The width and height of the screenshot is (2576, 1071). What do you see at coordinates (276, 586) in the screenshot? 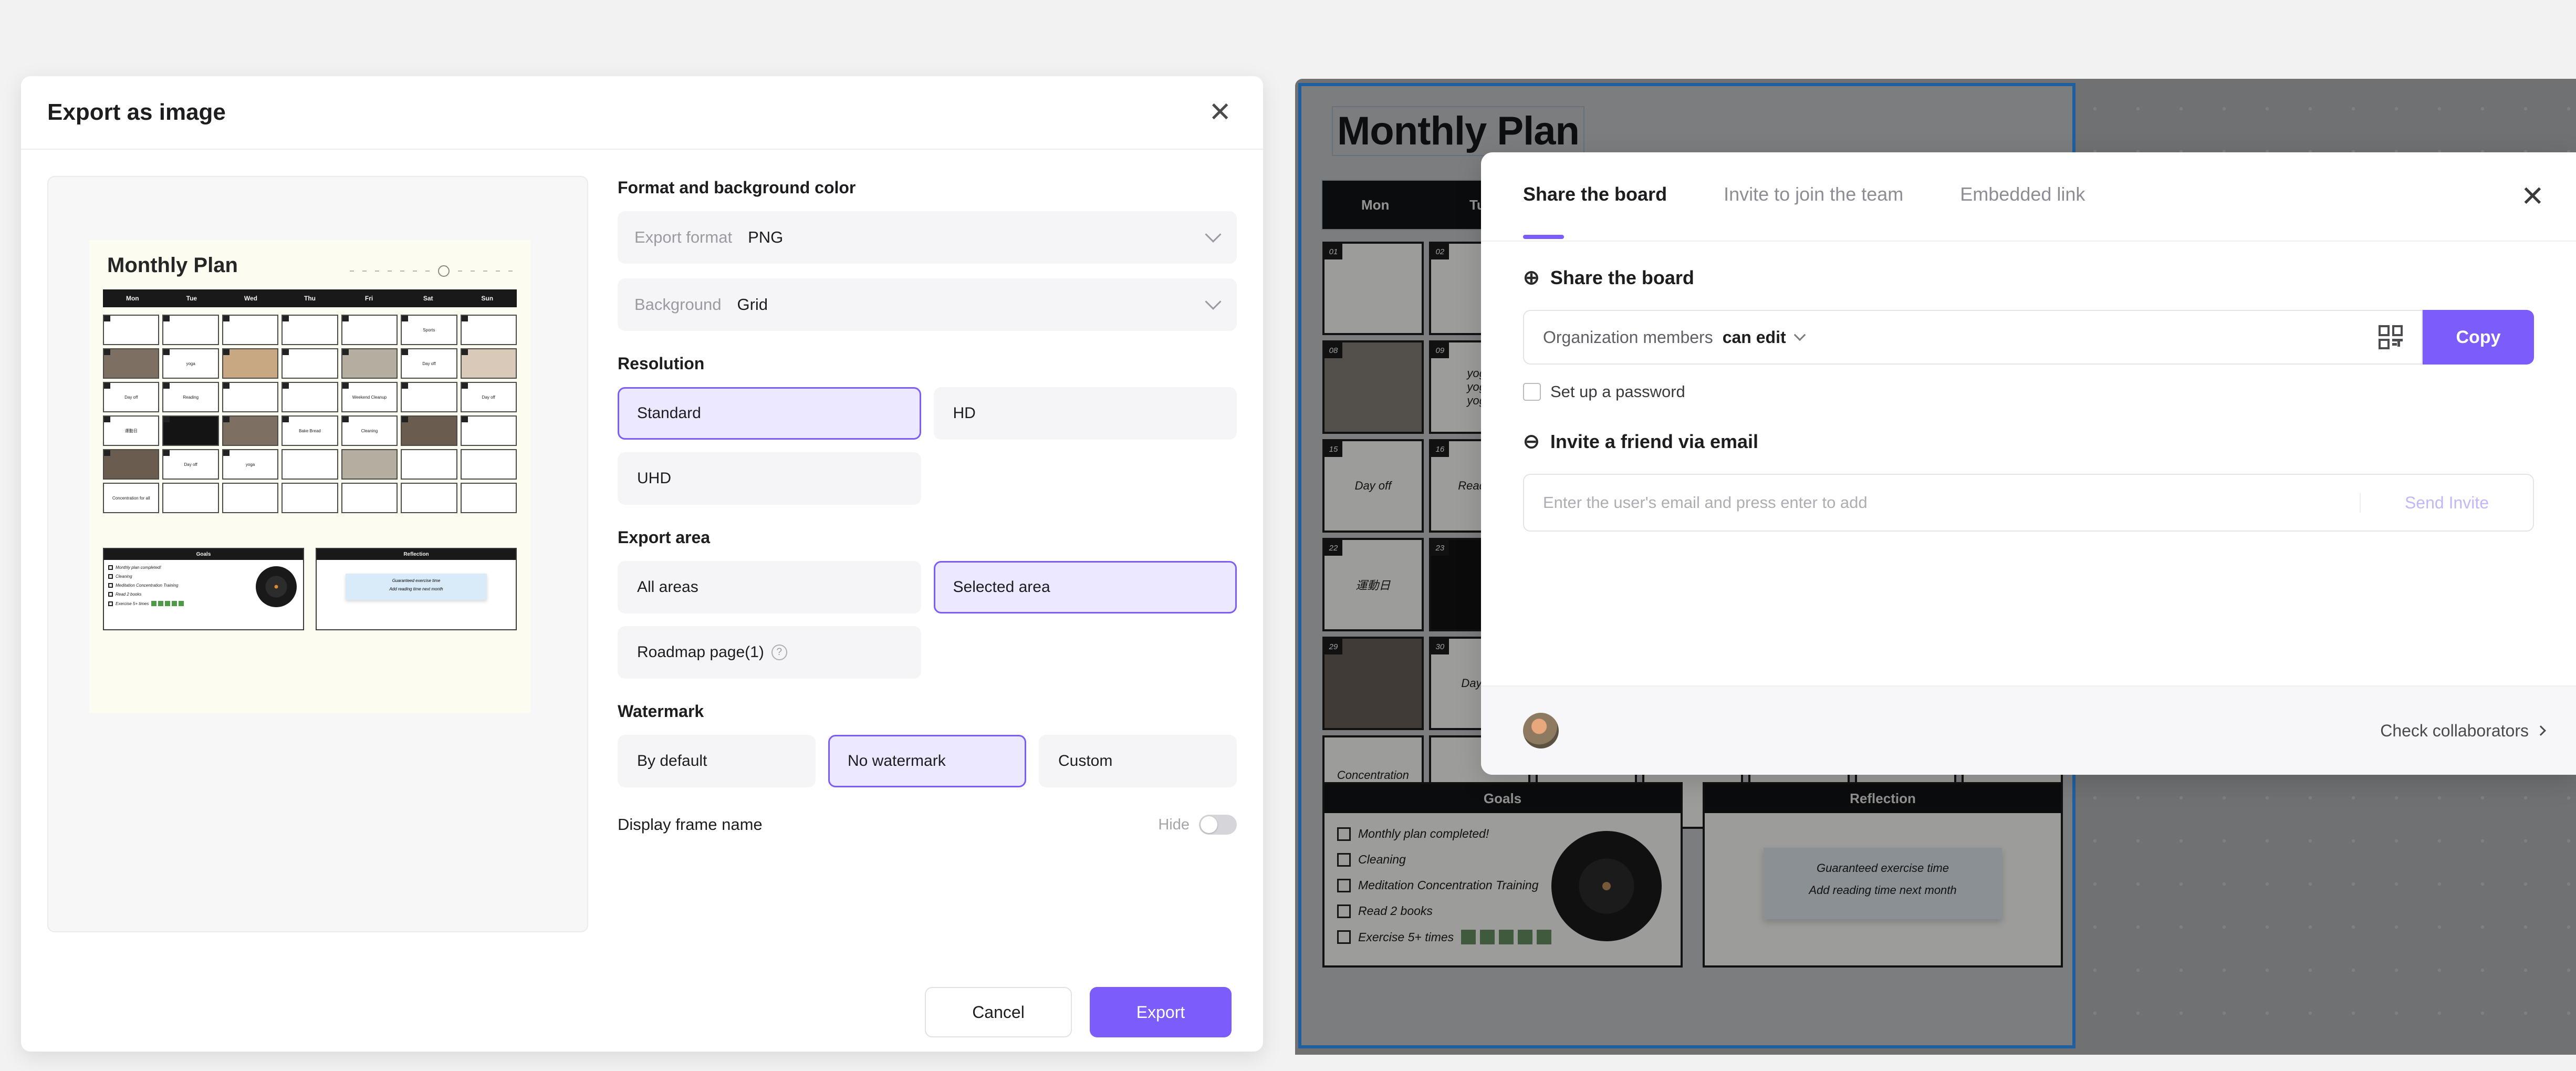
I see `preview-record-disc` at bounding box center [276, 586].